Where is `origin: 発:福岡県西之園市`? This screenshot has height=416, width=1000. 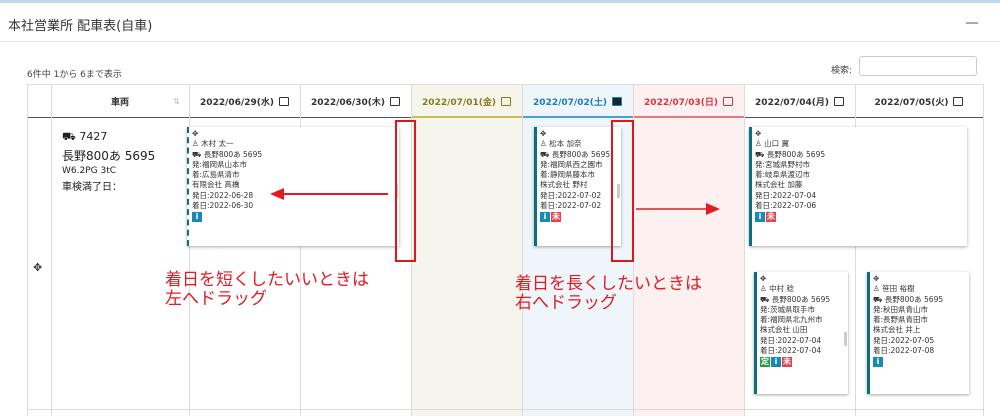 origin: 発:福岡県西之園市 is located at coordinates (571, 164).